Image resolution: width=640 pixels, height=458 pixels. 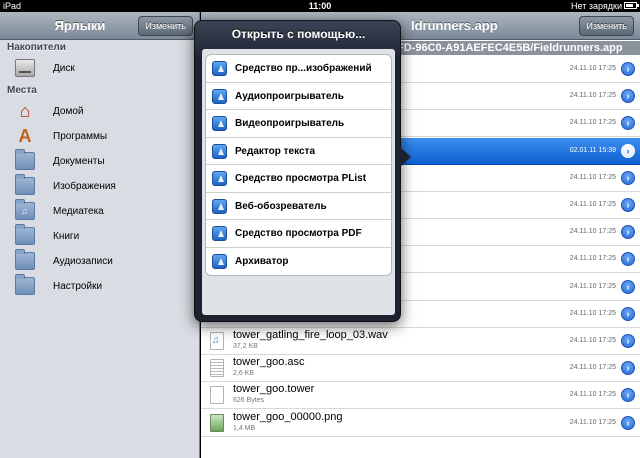 I want to click on sidebar-item-applications: A Программы, so click(x=99, y=136).